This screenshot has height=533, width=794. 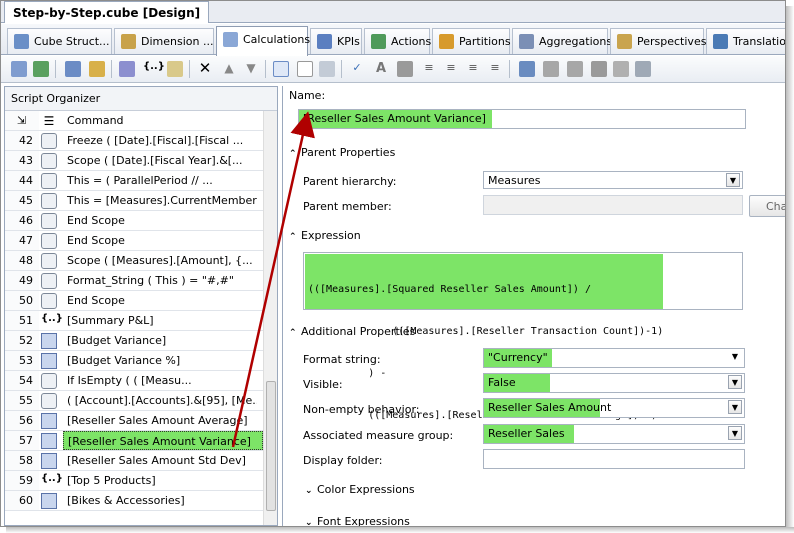 I want to click on annotation-arrow, so click(x=273, y=279).